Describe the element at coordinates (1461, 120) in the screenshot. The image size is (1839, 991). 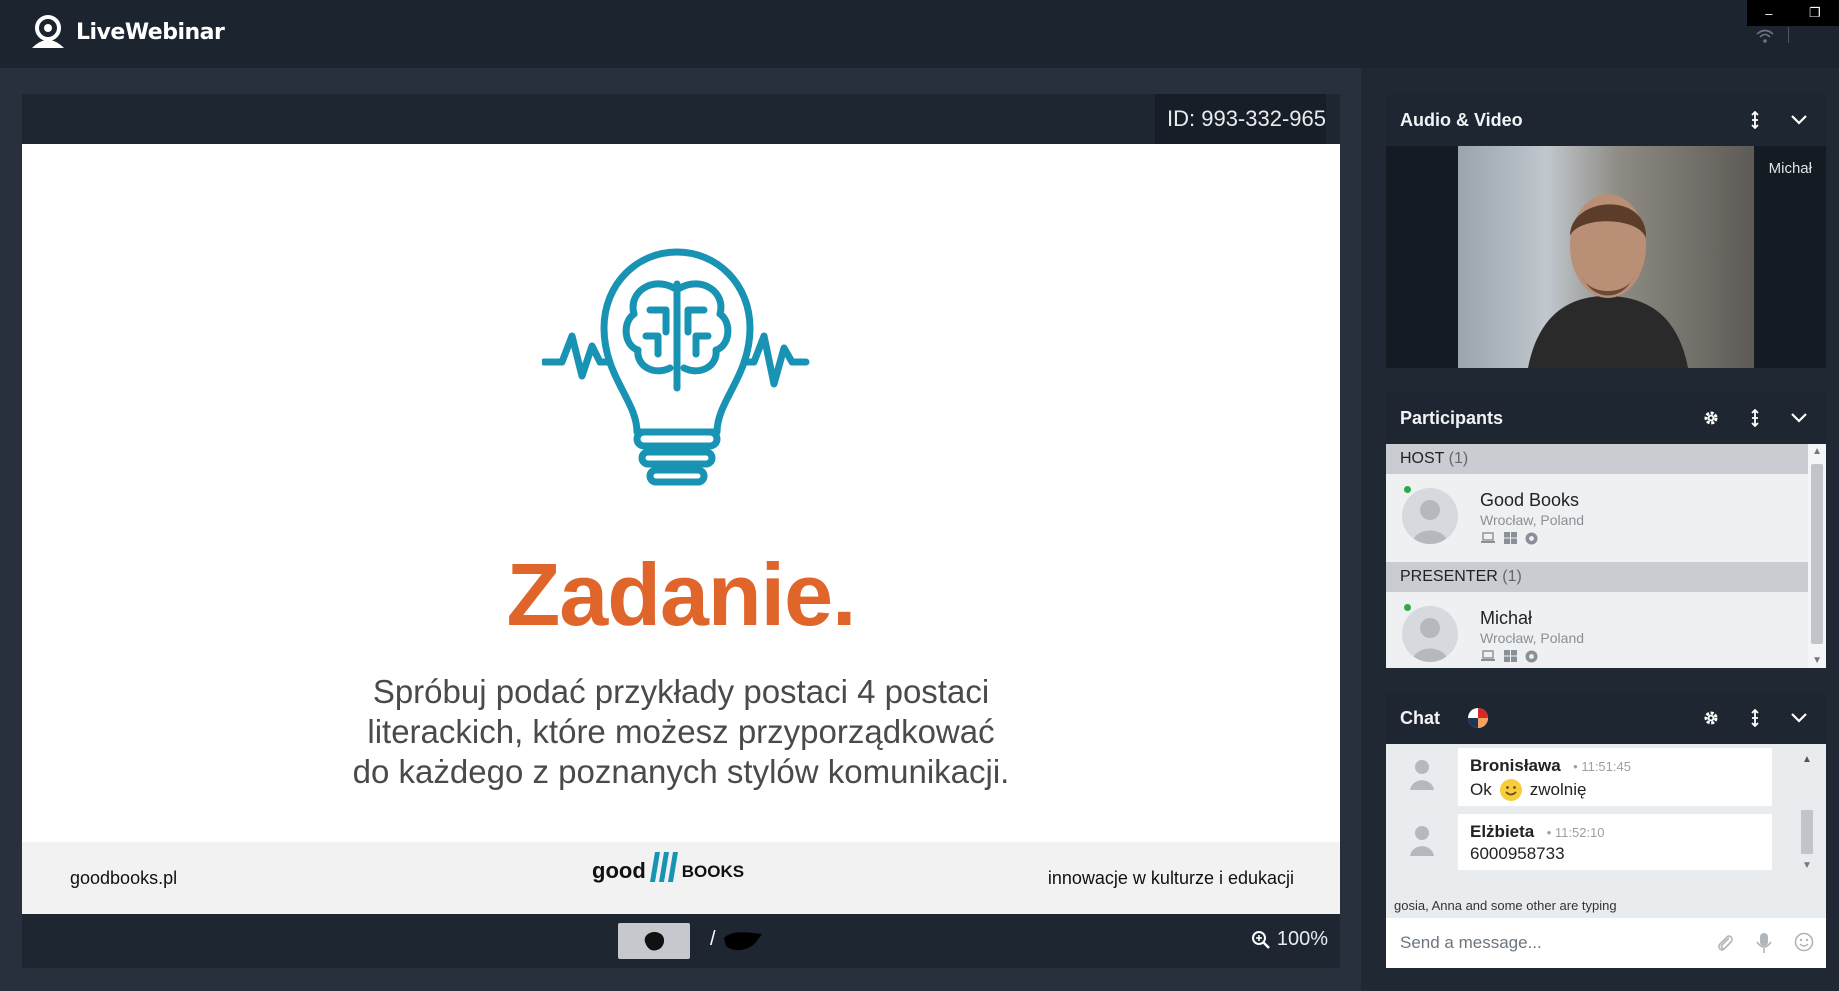
I see `audio-video-title: Audio & Video` at that location.